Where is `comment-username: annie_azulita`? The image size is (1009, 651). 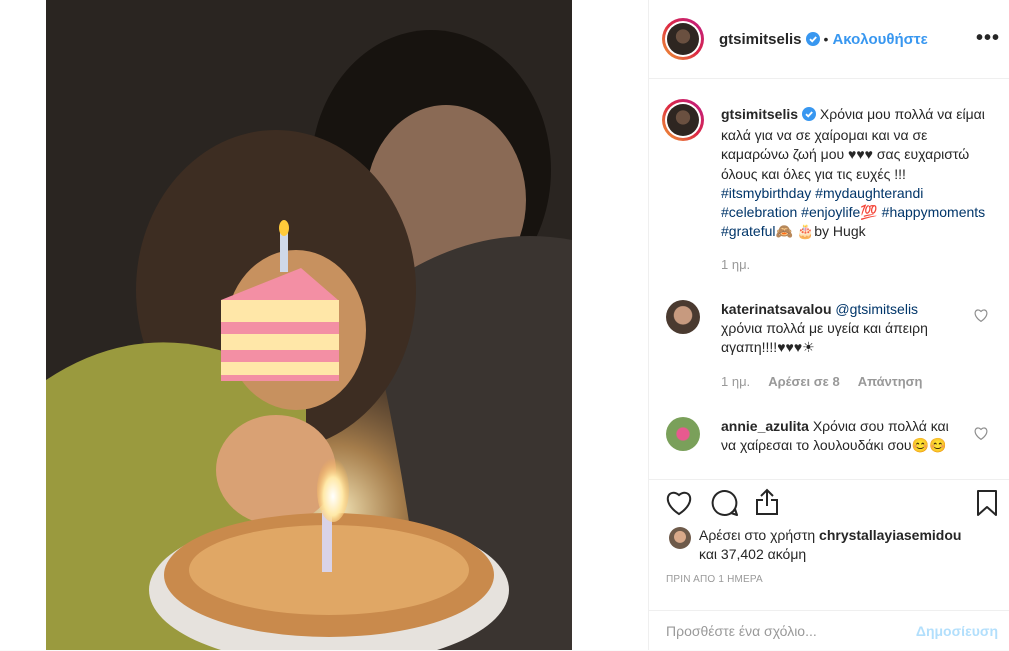 comment-username: annie_azulita is located at coordinates (765, 426).